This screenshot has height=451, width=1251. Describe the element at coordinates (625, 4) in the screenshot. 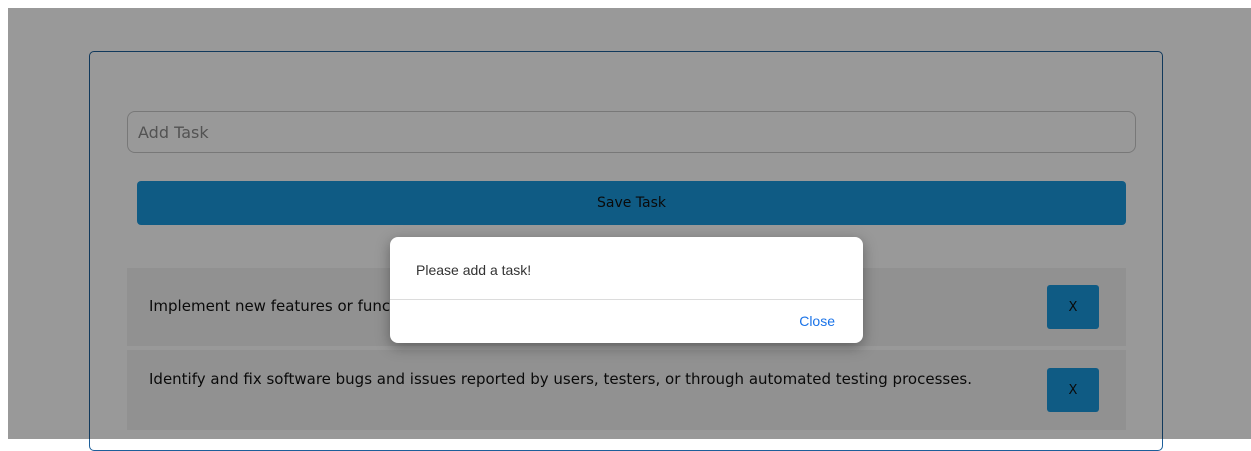

I see `page-margin-top` at that location.